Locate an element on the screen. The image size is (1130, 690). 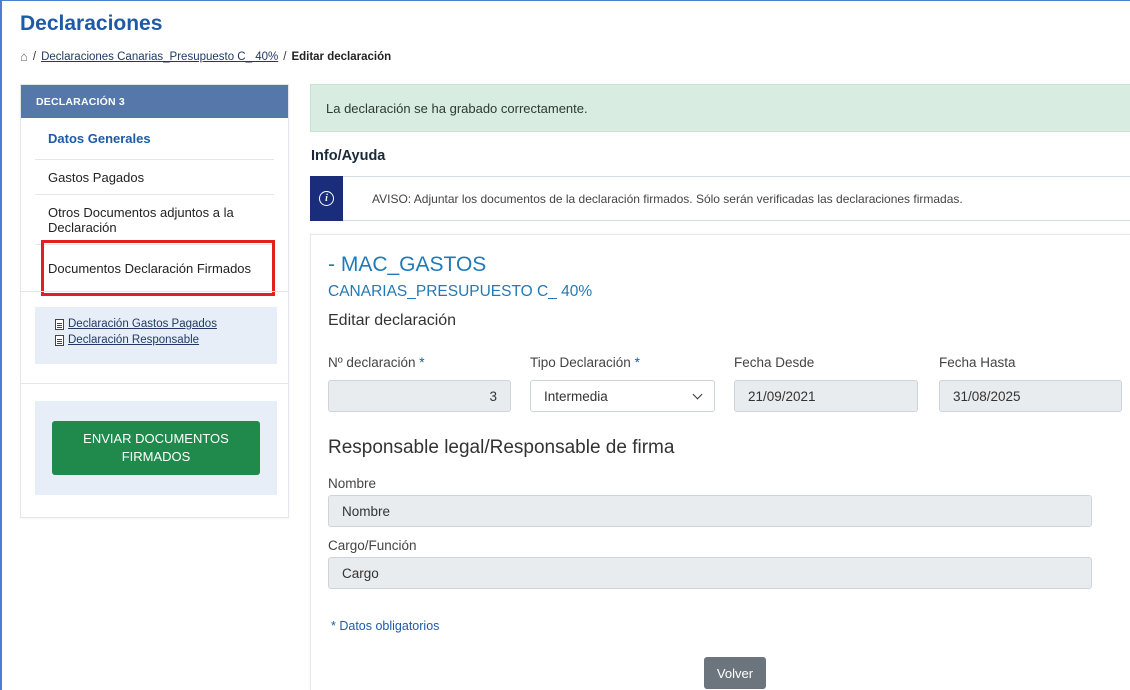
cargo-field: Cargo is located at coordinates (710, 573).